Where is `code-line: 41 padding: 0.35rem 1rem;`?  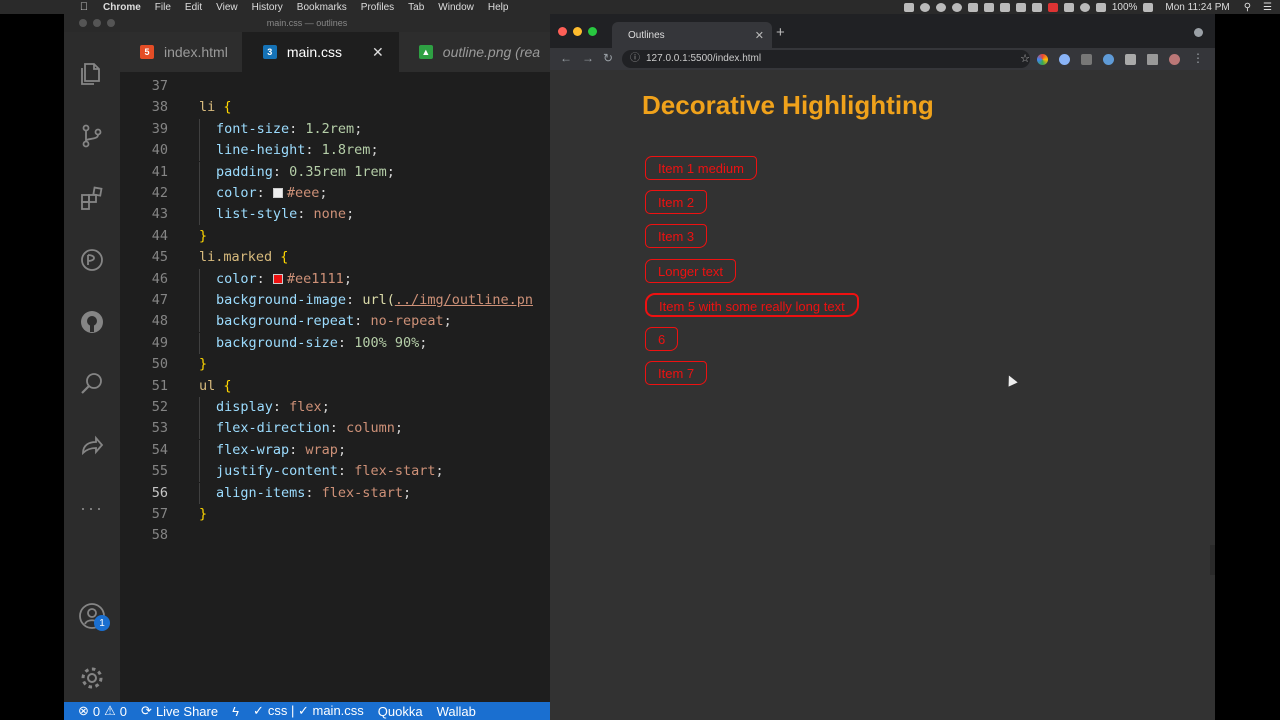
code-line: 41 padding: 0.35rem 1rem; is located at coordinates (335, 172).